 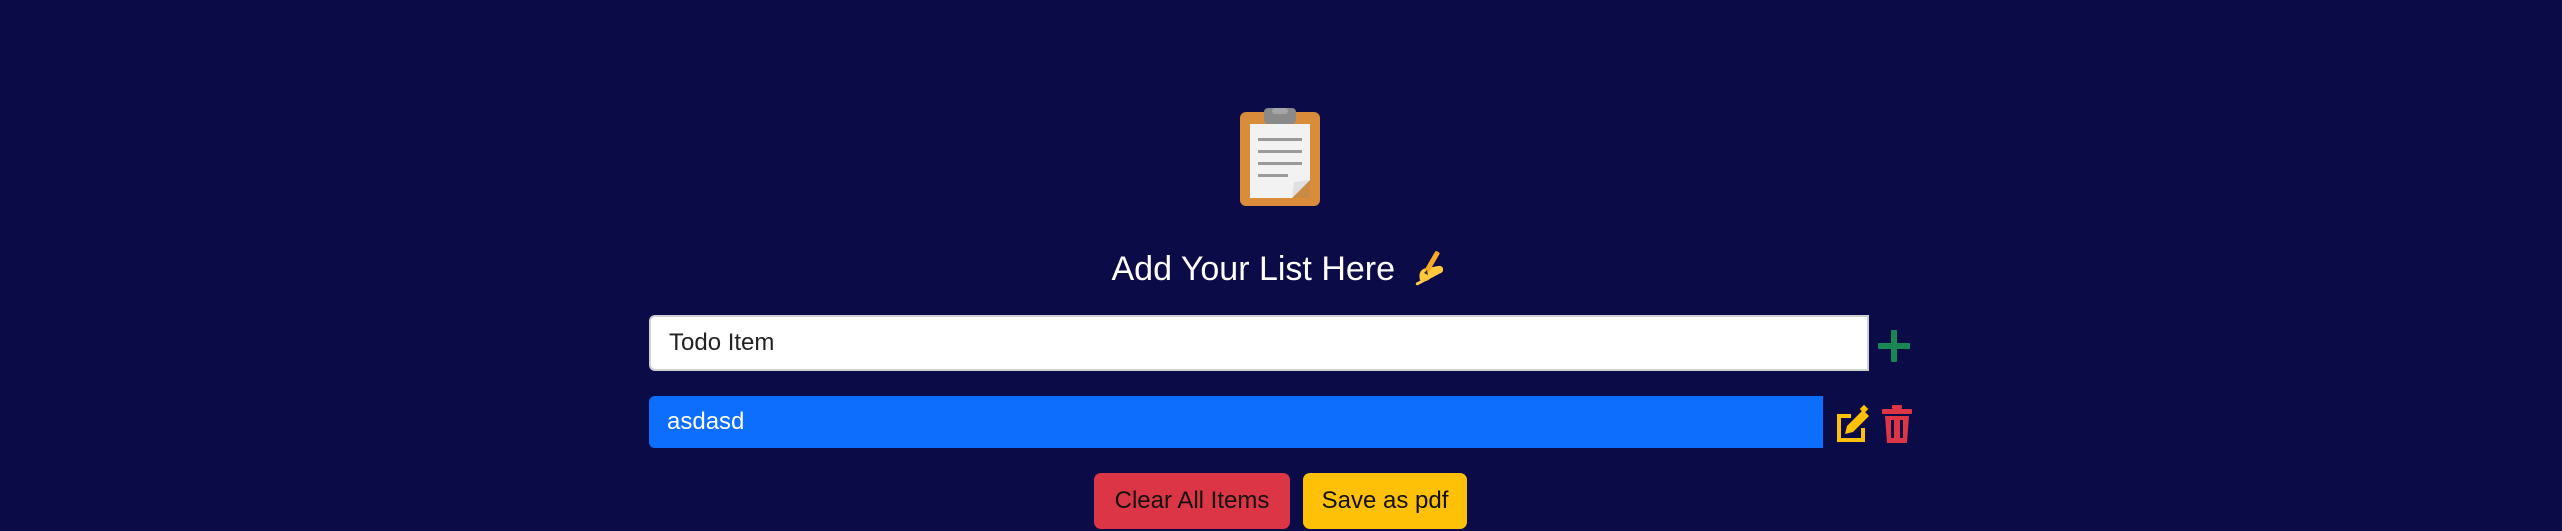 I want to click on todo-item-input, so click(x=1259, y=343).